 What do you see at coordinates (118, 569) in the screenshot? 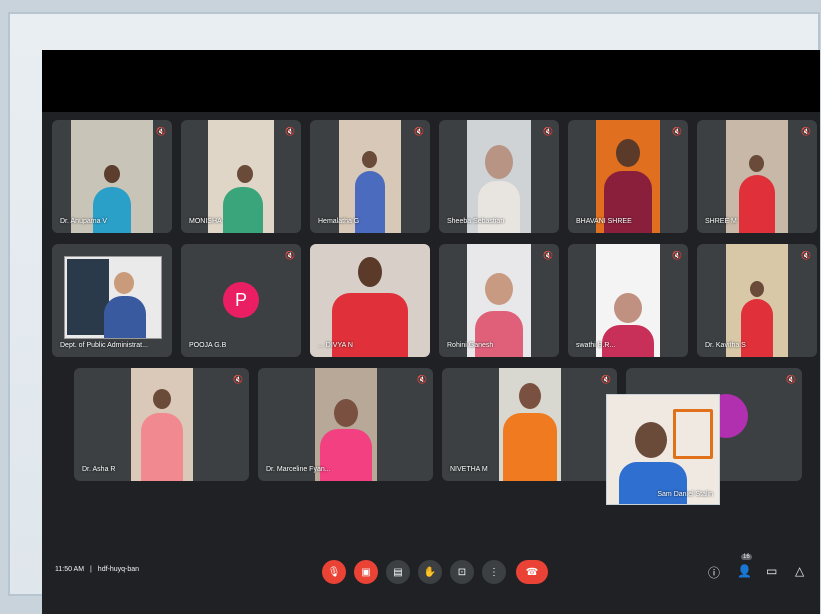
I see `meeting-code: hdf-huyq-ban` at bounding box center [118, 569].